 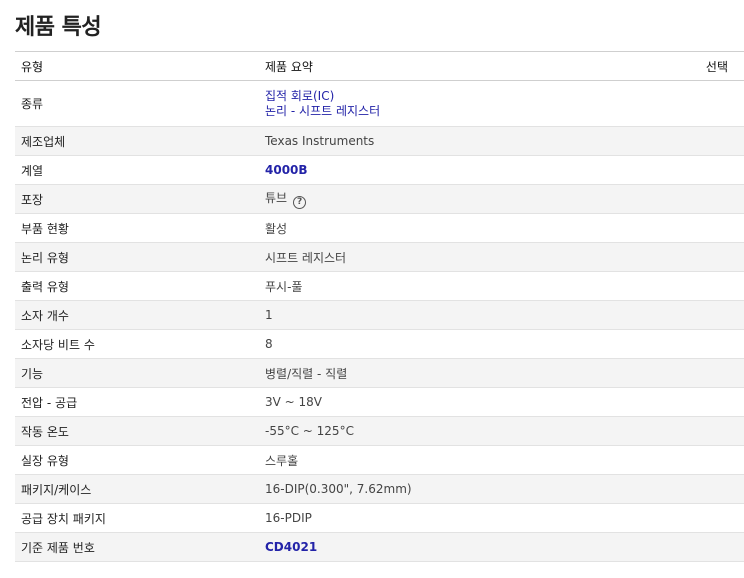 I want to click on table-row: 제조업체 Texas Instruments, so click(x=379, y=141).